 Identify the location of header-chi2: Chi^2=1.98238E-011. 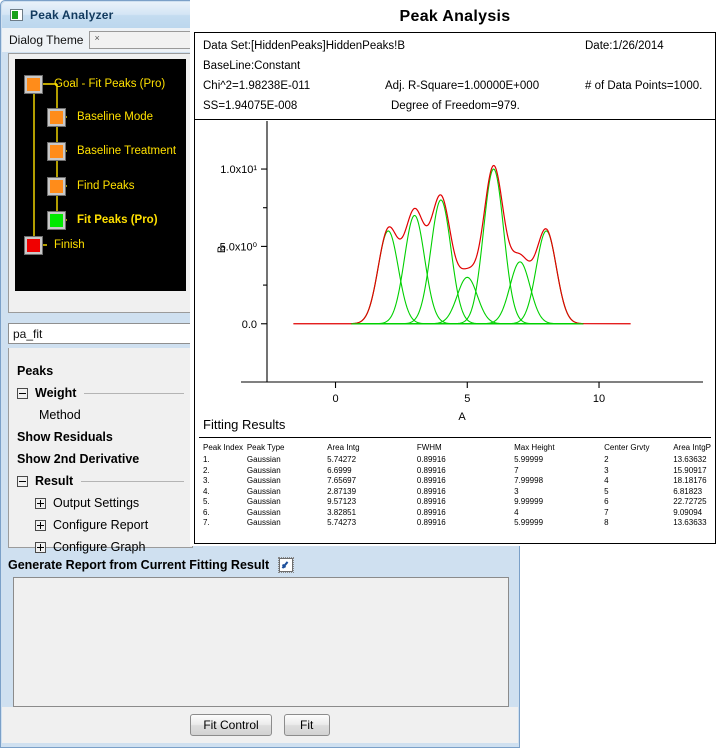
(257, 86).